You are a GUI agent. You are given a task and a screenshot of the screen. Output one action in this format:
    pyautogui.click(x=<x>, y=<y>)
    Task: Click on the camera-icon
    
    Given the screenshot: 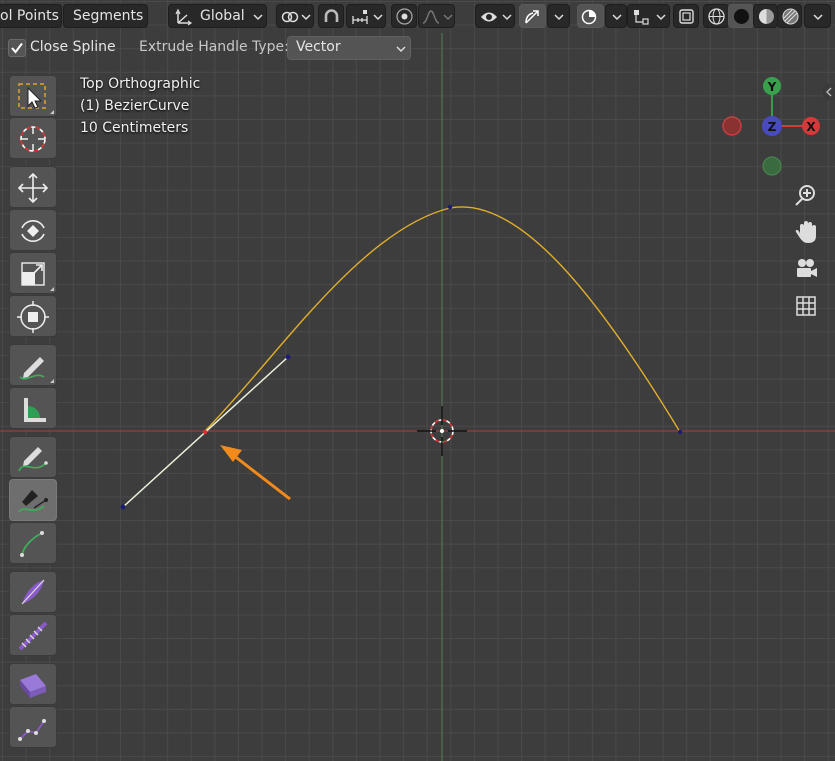 What is the action you would take?
    pyautogui.click(x=806, y=269)
    